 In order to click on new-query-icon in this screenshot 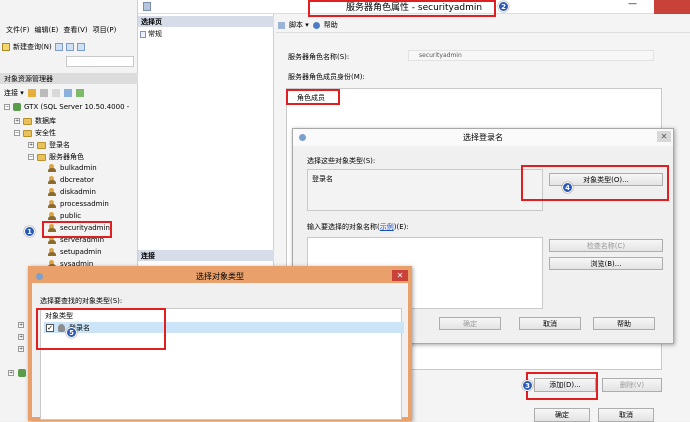, I will do `click(6, 46)`.